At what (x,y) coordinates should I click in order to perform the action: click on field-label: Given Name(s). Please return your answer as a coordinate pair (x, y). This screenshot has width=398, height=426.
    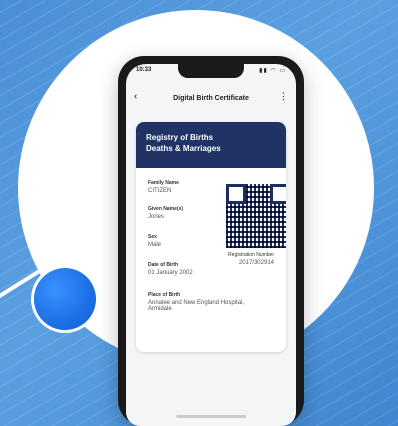
    Looking at the image, I should click on (166, 209).